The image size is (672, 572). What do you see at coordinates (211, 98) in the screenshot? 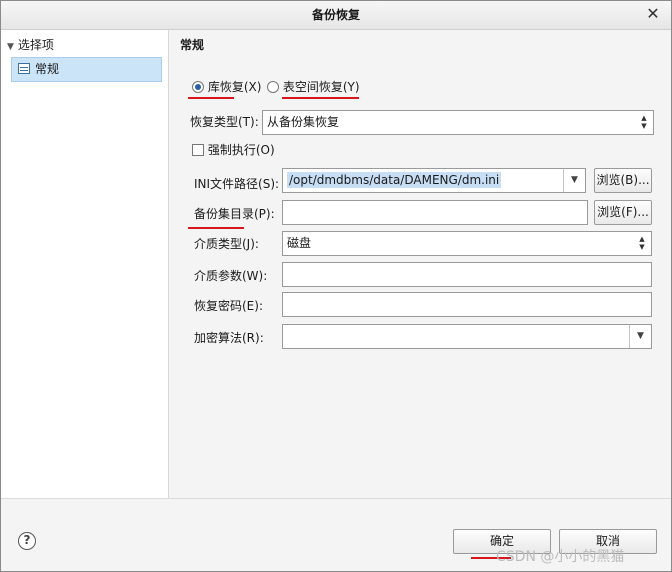
I see `annotation-underline-db` at bounding box center [211, 98].